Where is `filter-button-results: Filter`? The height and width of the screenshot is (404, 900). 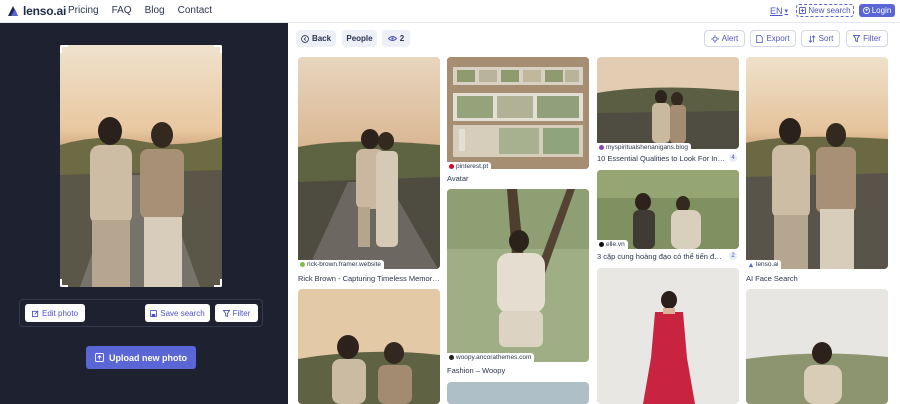
filter-button-results: Filter is located at coordinates (867, 38).